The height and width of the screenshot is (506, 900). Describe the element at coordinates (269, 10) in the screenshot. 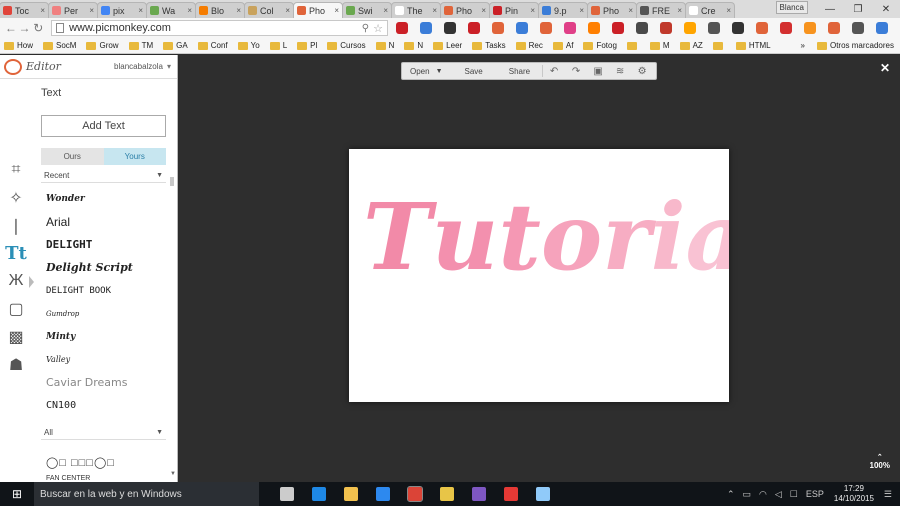

I see `browser-tab: Col ×` at that location.